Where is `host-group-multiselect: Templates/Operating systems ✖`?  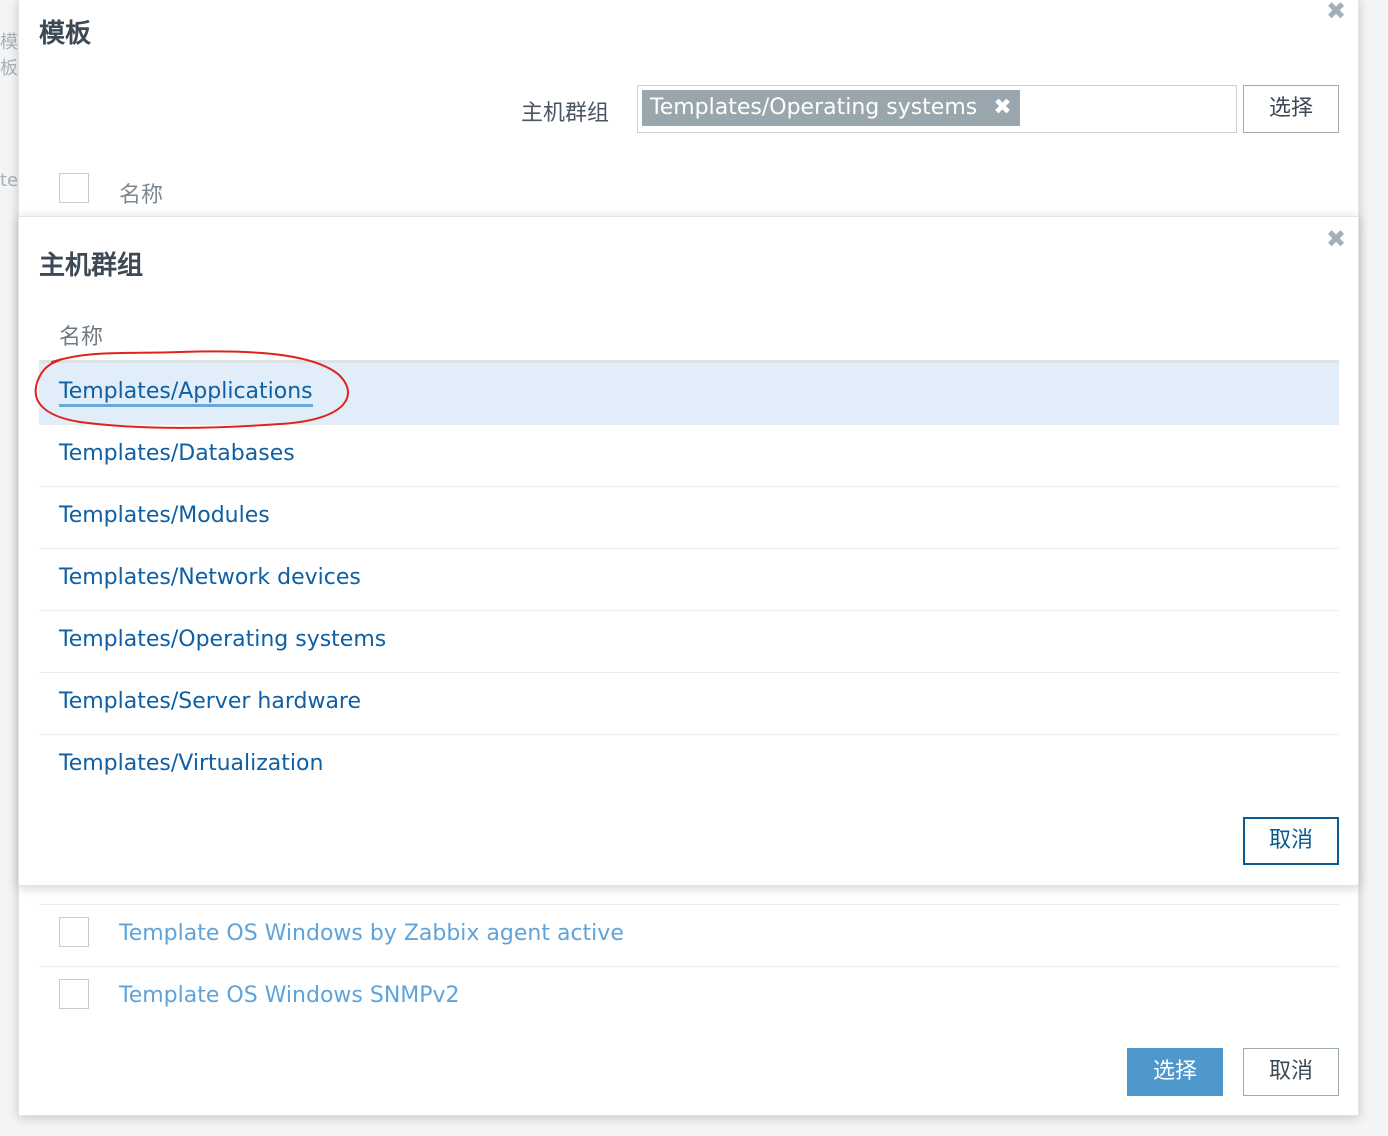
host-group-multiselect: Templates/Operating systems ✖ is located at coordinates (937, 109).